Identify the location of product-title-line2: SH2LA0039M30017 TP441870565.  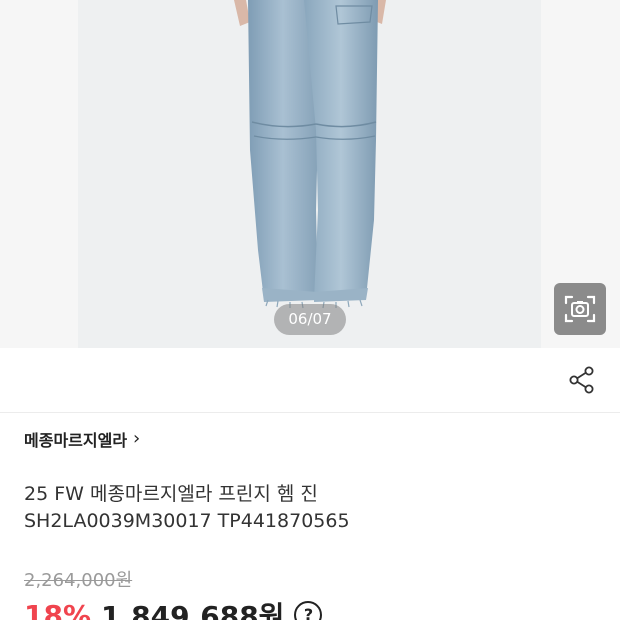
(187, 521).